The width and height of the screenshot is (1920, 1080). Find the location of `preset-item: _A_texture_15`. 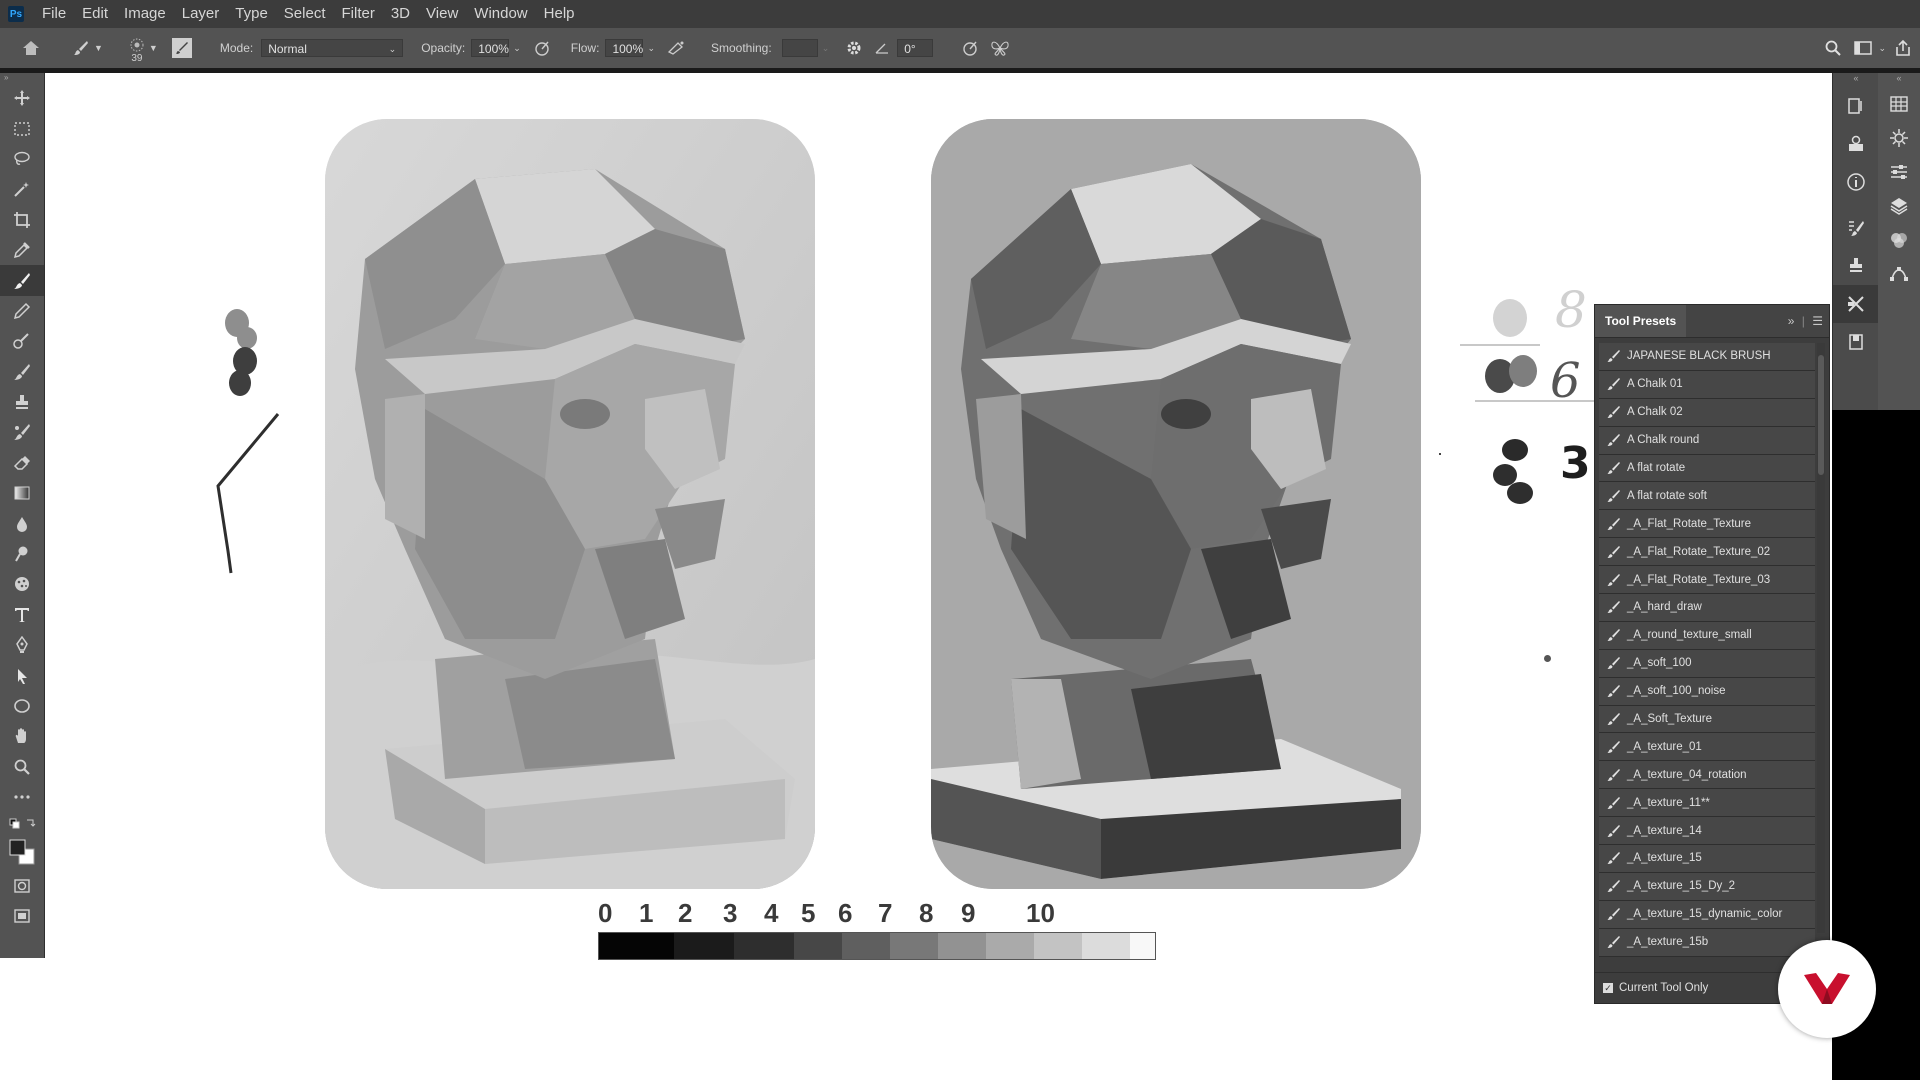

preset-item: _A_texture_15 is located at coordinates (1707, 859).